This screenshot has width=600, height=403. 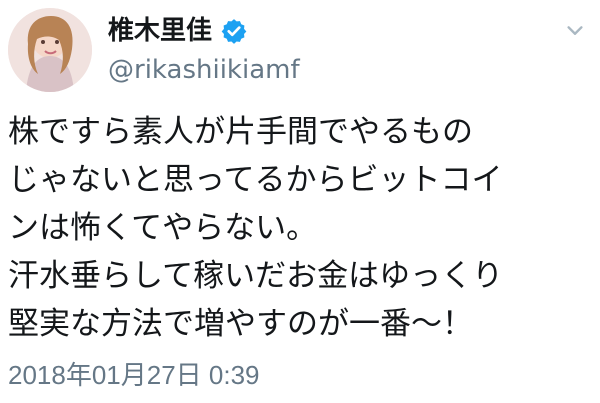 I want to click on author-name-row: 椎木里佳, so click(x=178, y=31).